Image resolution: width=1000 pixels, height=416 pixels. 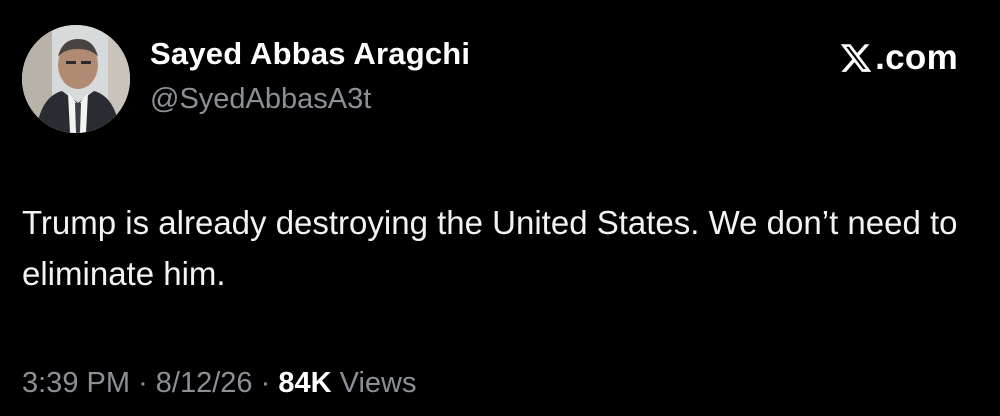 What do you see at coordinates (916, 57) in the screenshot?
I see `brand-domain-suffix: .com` at bounding box center [916, 57].